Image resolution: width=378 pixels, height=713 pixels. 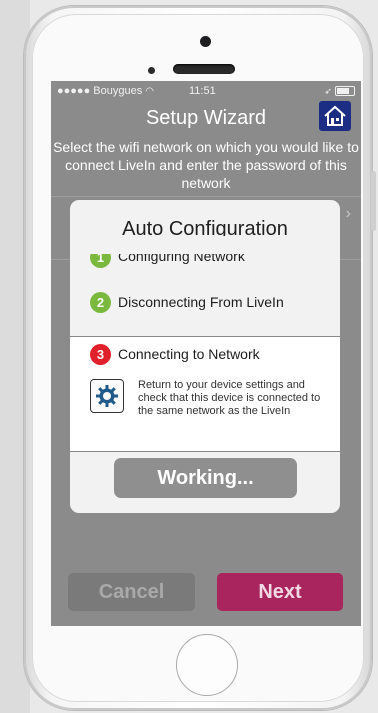 I want to click on wifi-icon: ◠, so click(x=149, y=91).